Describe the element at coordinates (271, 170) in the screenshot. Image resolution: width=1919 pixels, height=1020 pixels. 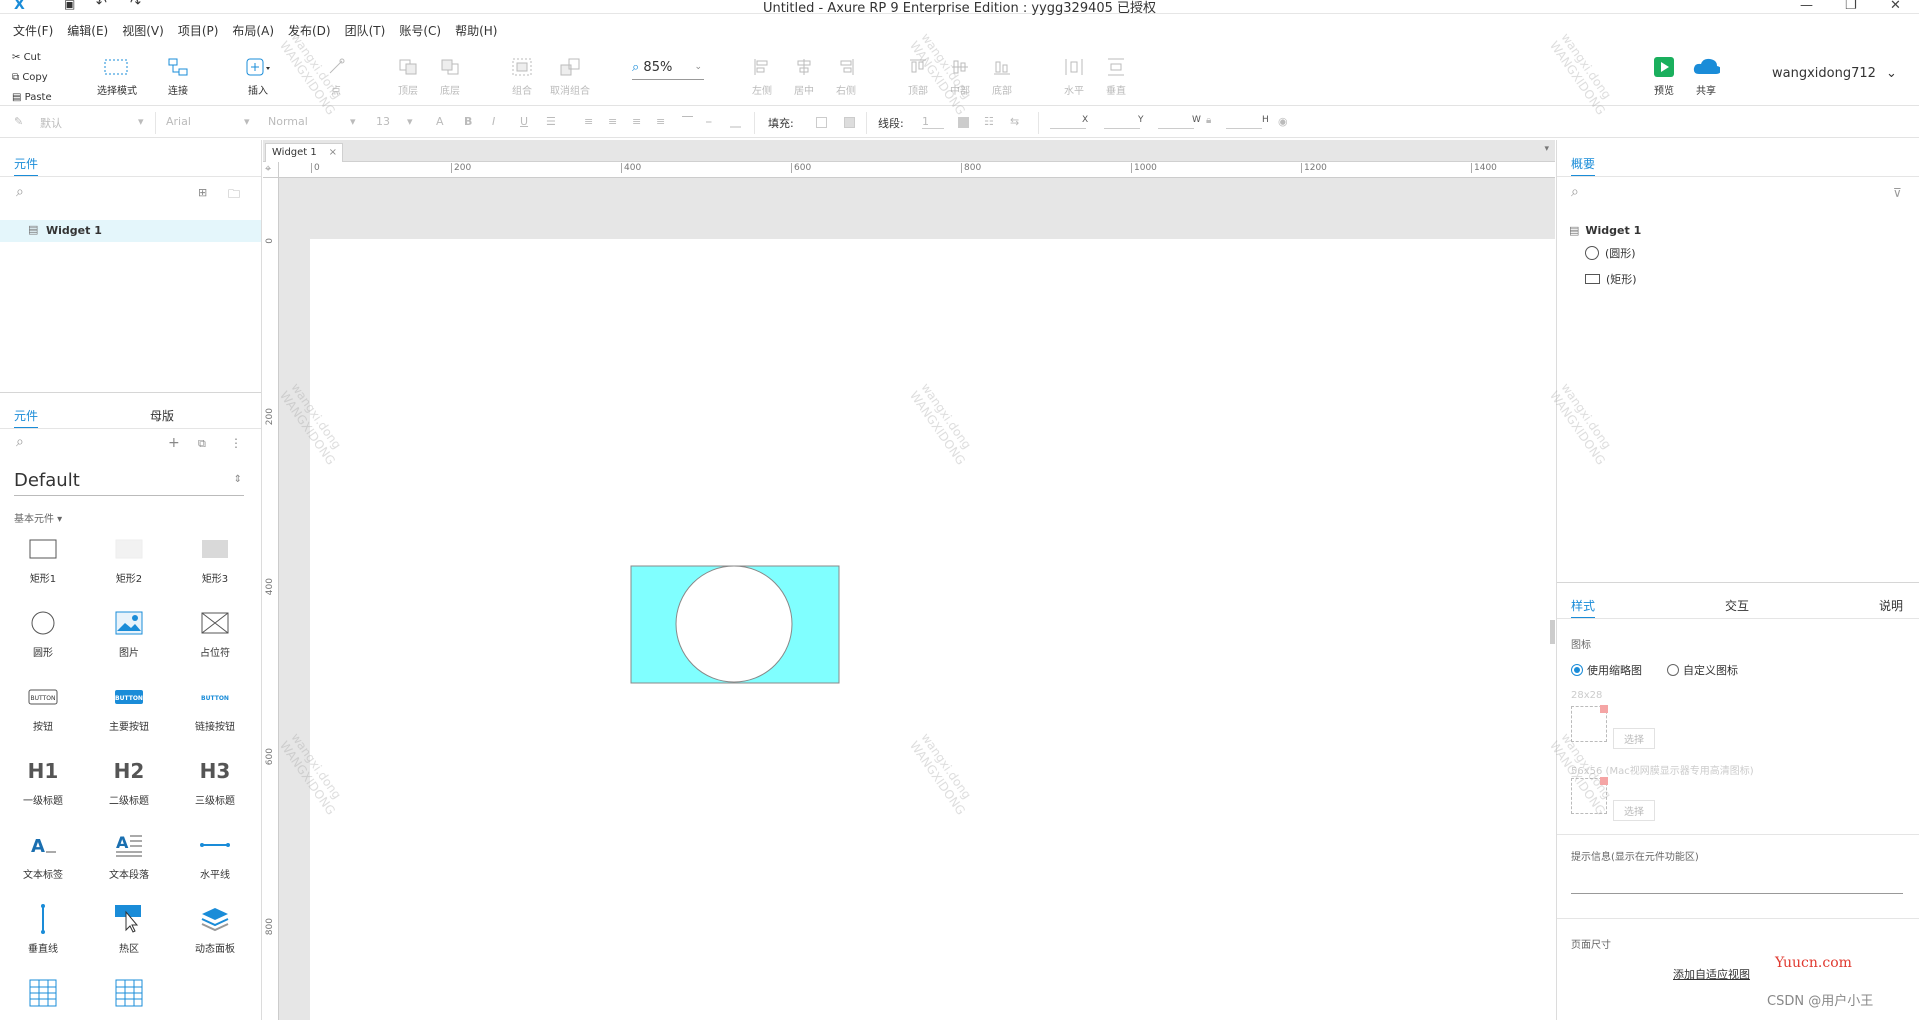
I see `ruler-origin: ⌖` at that location.